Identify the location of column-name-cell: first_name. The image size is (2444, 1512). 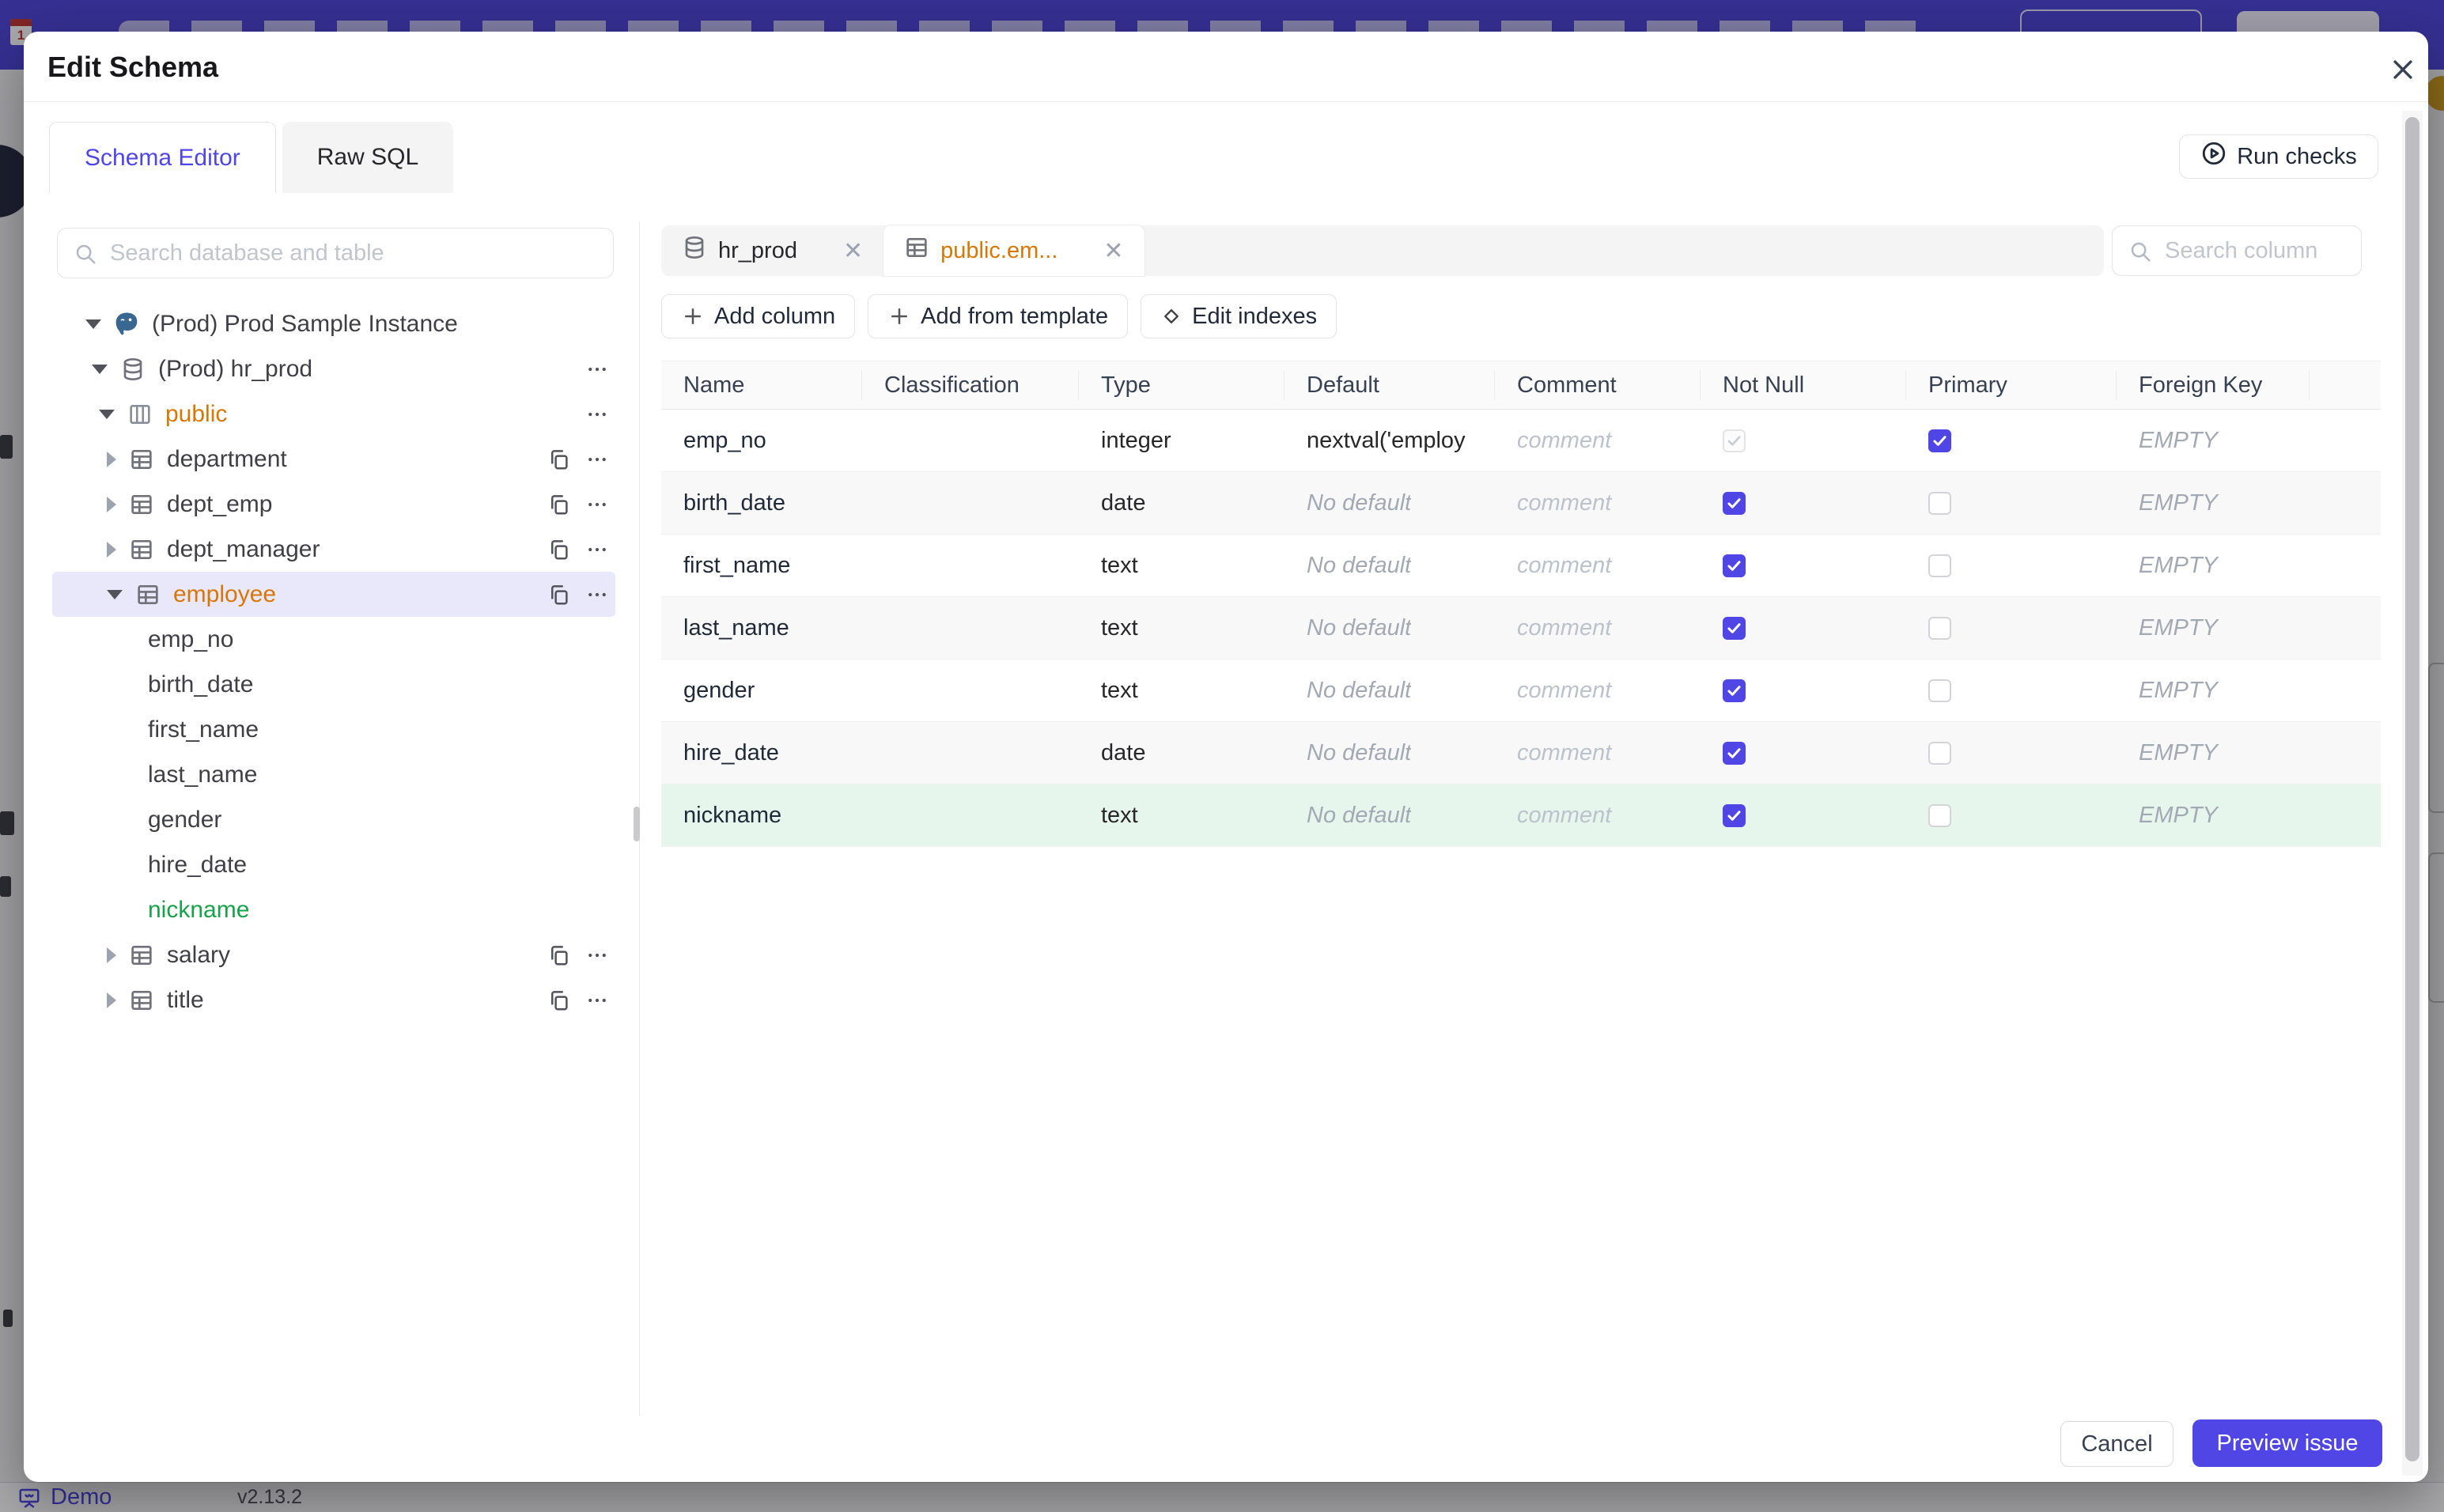
(761, 566).